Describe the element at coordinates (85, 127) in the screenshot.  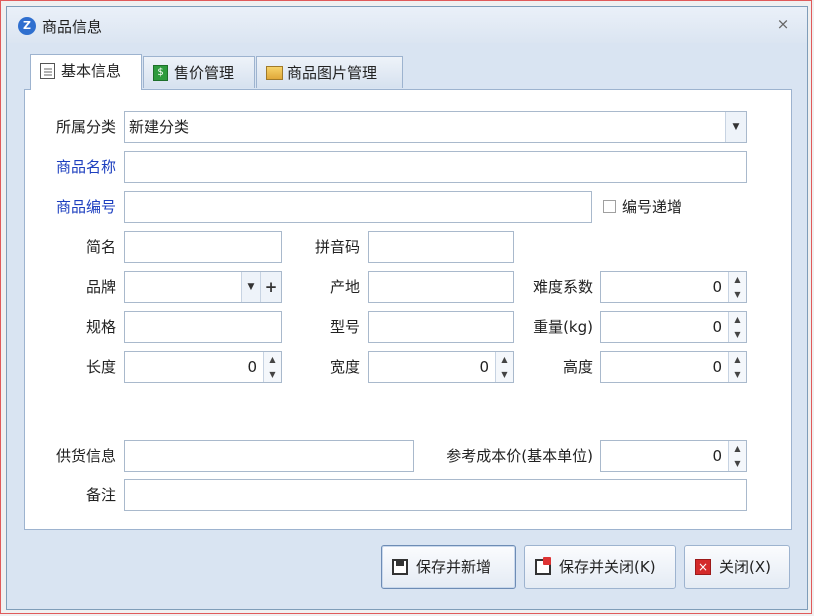
I see `category-label: 所属分类` at that location.